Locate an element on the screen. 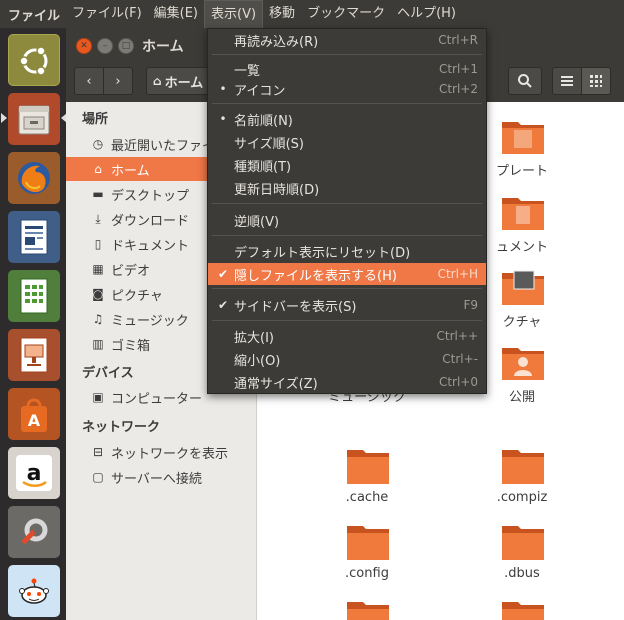  reddit-launcher-button is located at coordinates (34, 591).